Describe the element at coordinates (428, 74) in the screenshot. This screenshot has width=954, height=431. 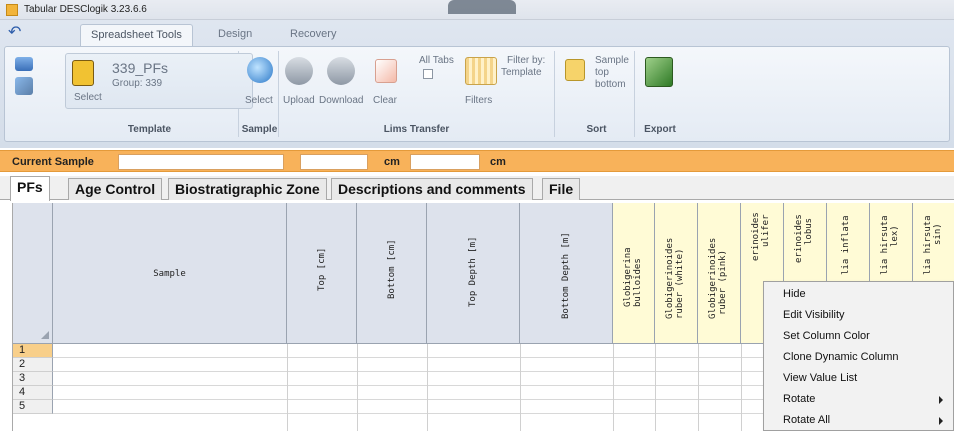
I see `all-tabs-checkbox` at that location.